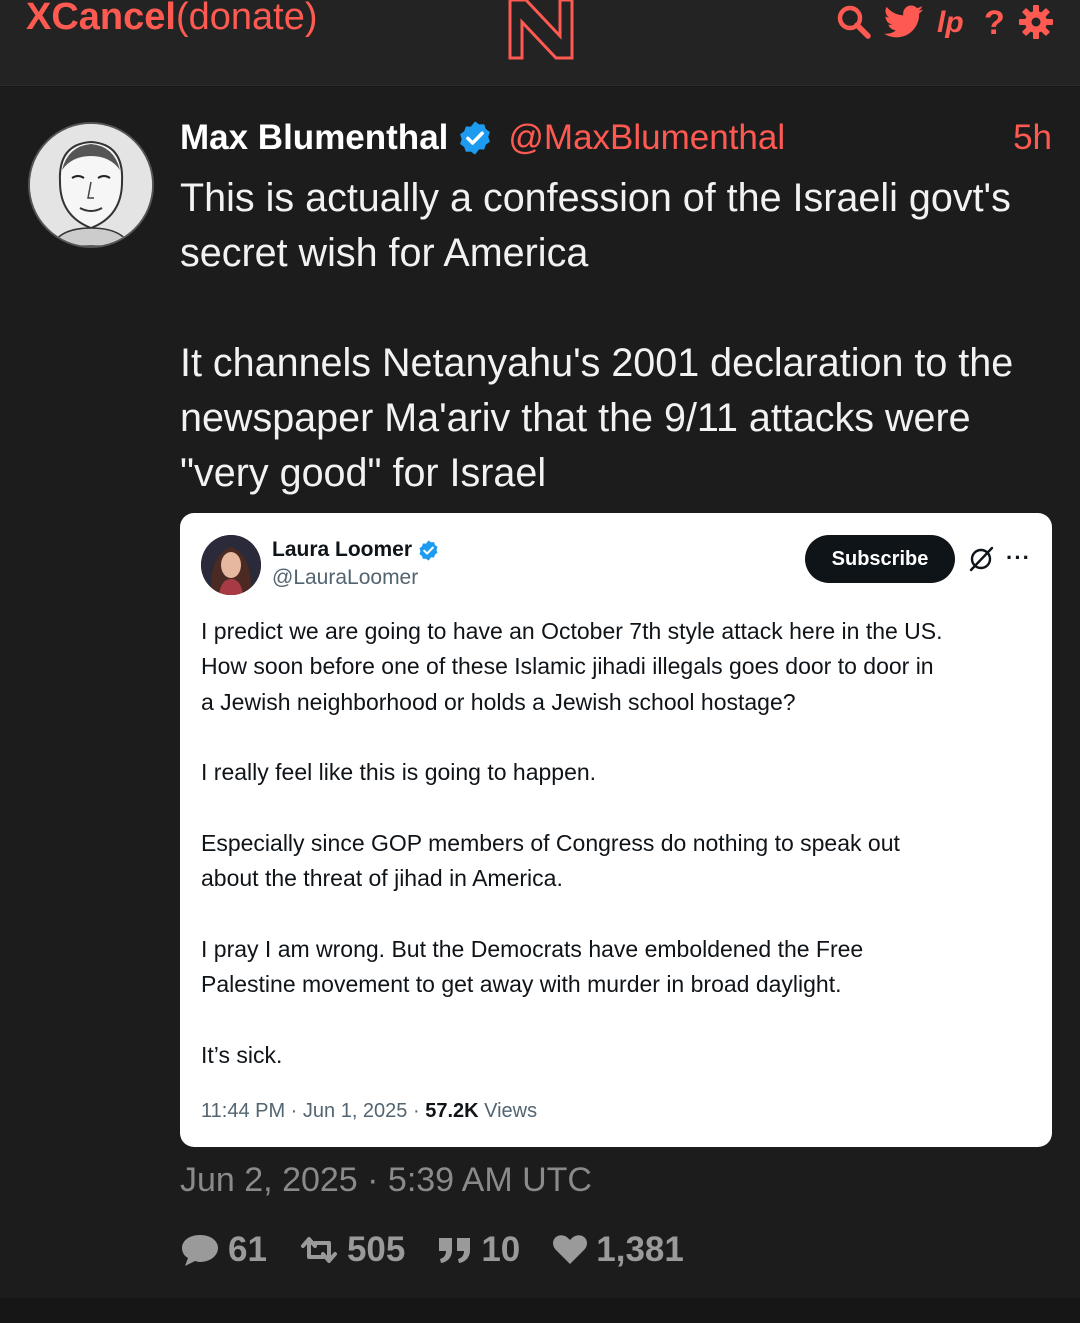  I want to click on site-brand: XCancel, so click(101, 19).